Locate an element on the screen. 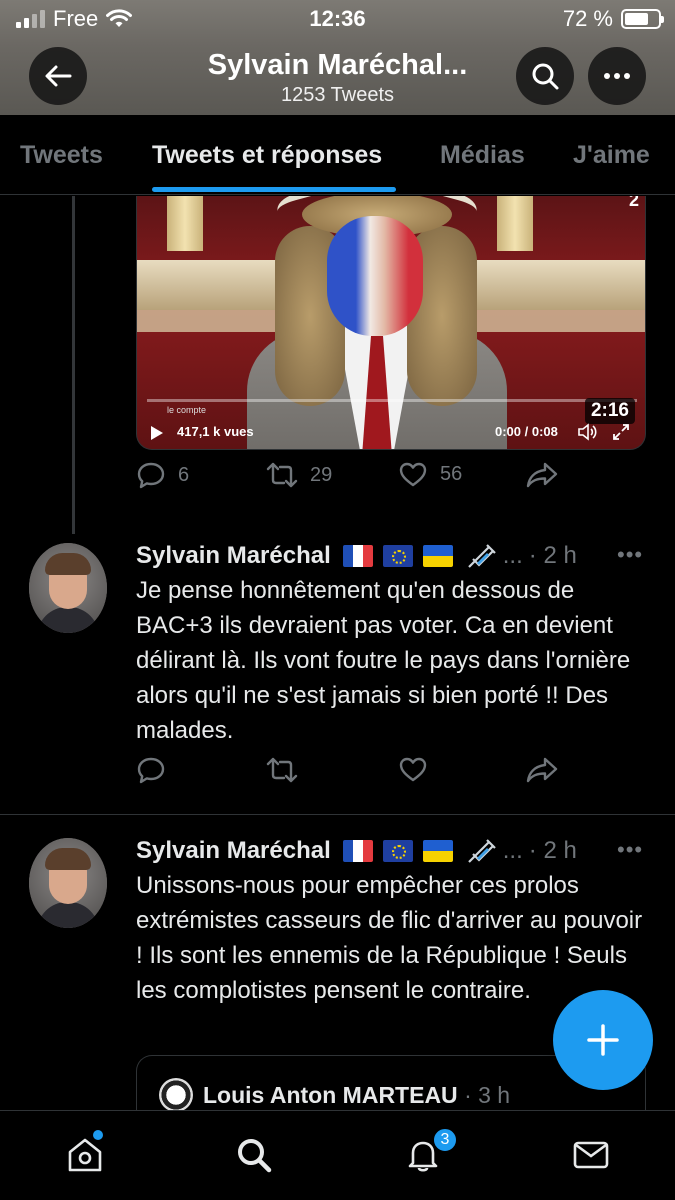  arrow-left-icon is located at coordinates (58, 76).